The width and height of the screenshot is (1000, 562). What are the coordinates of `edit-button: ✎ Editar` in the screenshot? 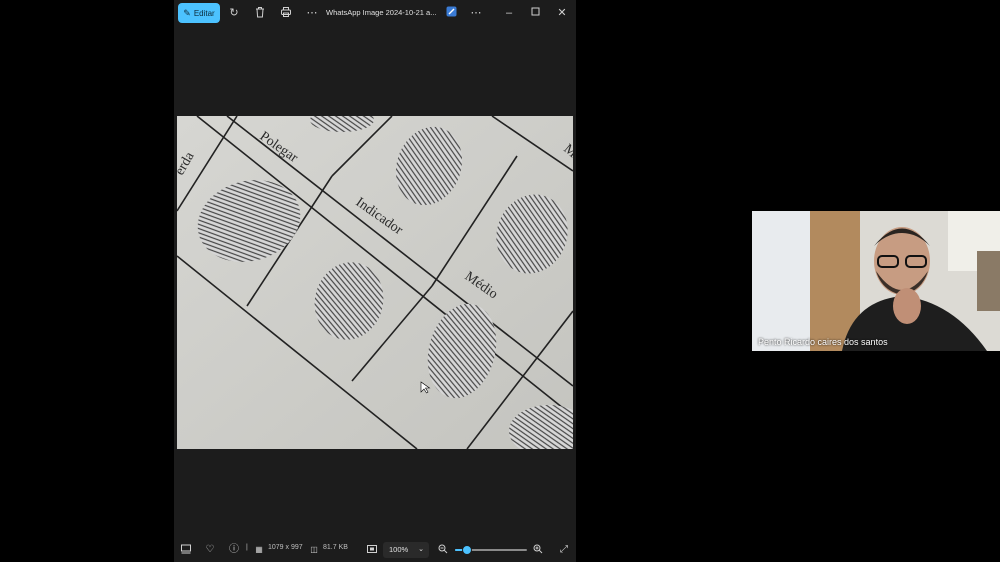 It's located at (199, 13).